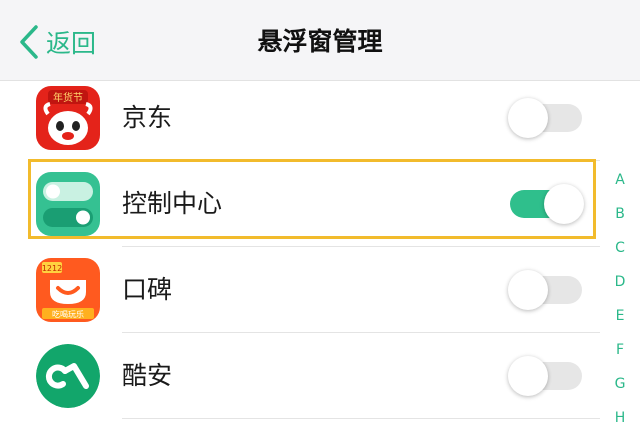  Describe the element at coordinates (620, 180) in the screenshot. I see `index-letter: A` at that location.